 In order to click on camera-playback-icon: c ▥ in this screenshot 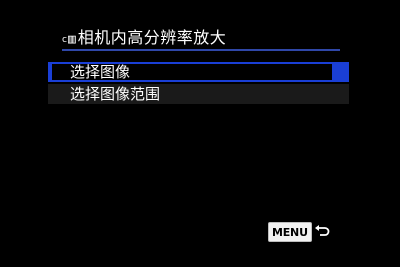, I will do `click(69, 38)`.